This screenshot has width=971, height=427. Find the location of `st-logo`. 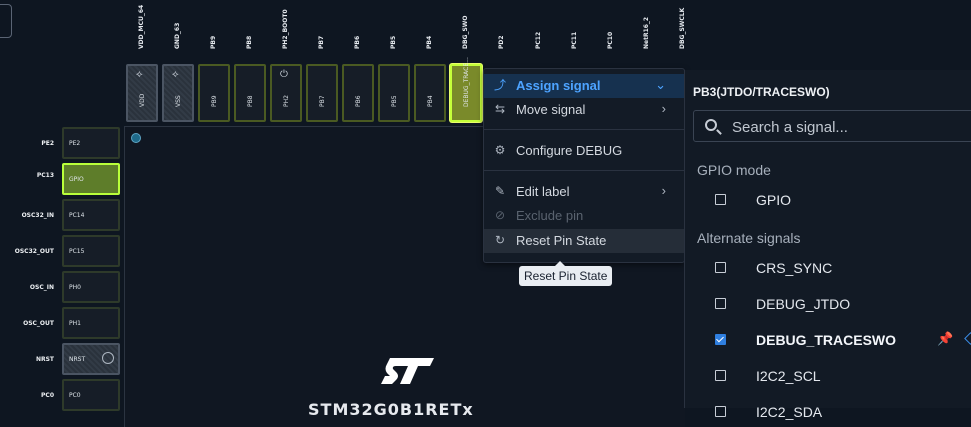

st-logo is located at coordinates (407, 371).